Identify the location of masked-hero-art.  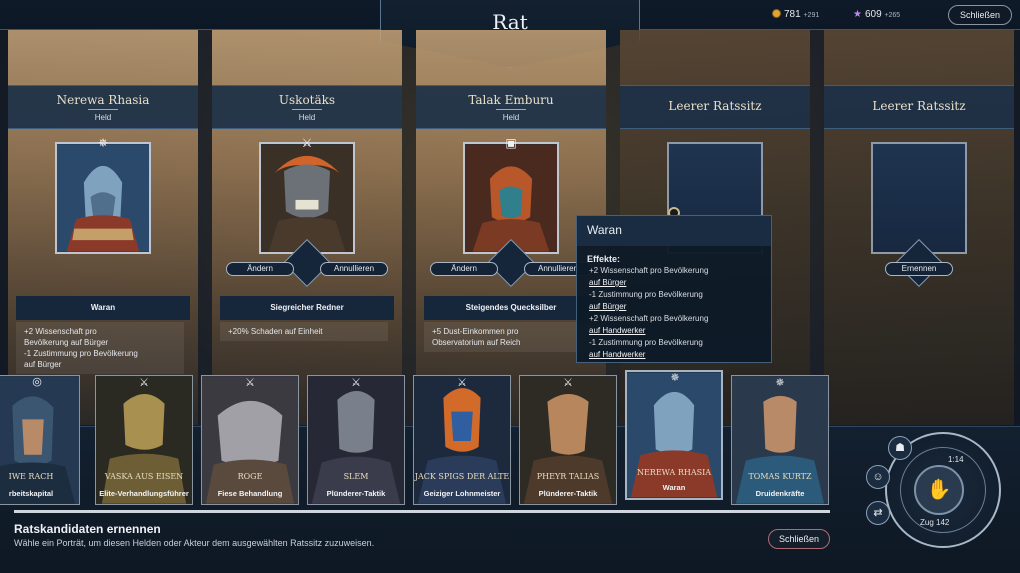
(511, 198).